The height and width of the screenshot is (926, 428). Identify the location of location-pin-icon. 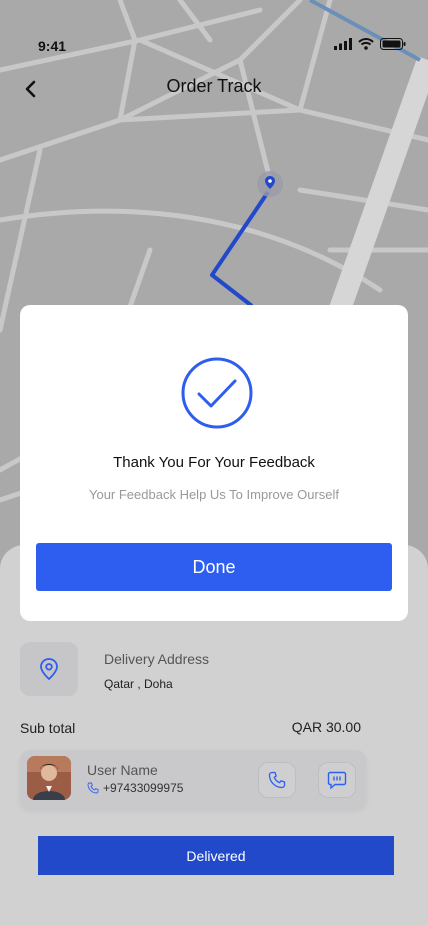
(49, 669).